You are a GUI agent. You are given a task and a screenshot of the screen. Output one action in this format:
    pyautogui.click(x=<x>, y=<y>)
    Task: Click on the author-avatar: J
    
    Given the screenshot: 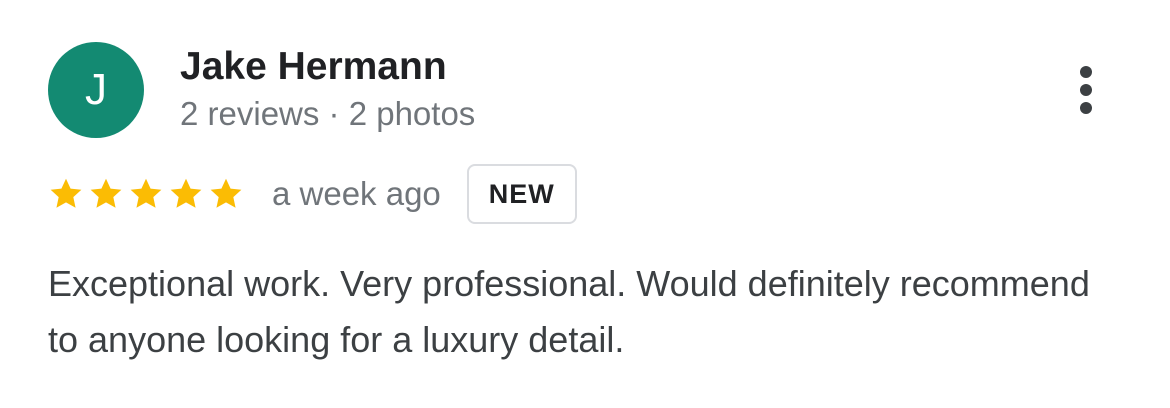 What is the action you would take?
    pyautogui.click(x=96, y=90)
    